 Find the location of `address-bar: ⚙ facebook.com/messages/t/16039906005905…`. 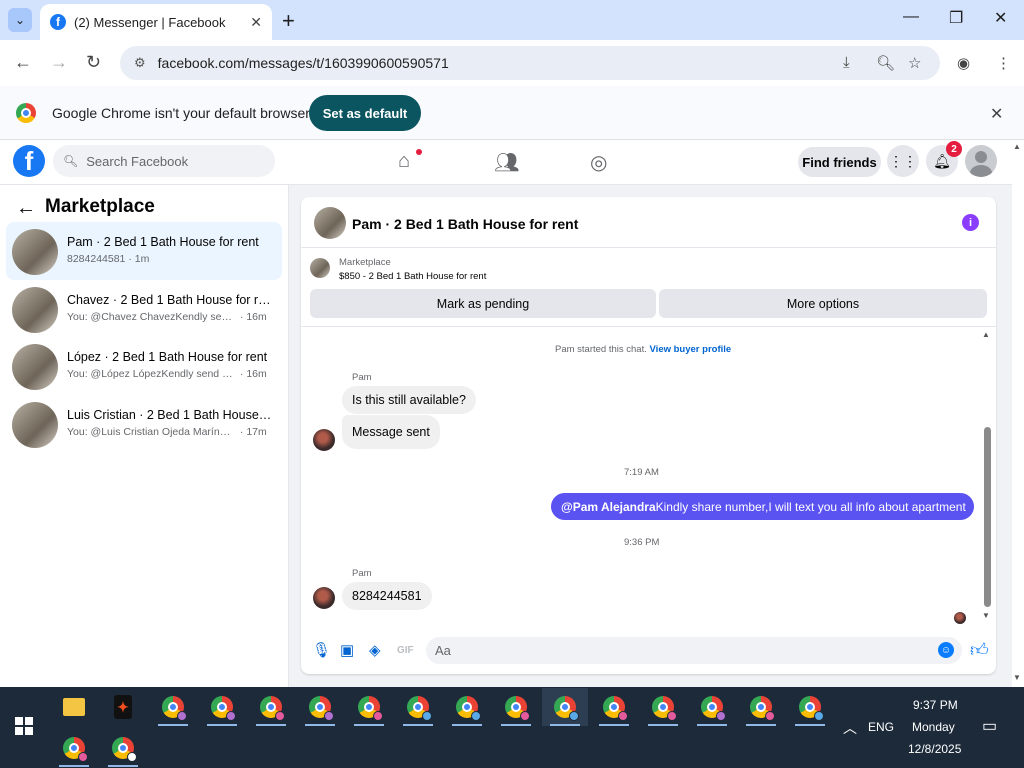

address-bar: ⚙ facebook.com/messages/t/16039906005905… is located at coordinates (530, 63).